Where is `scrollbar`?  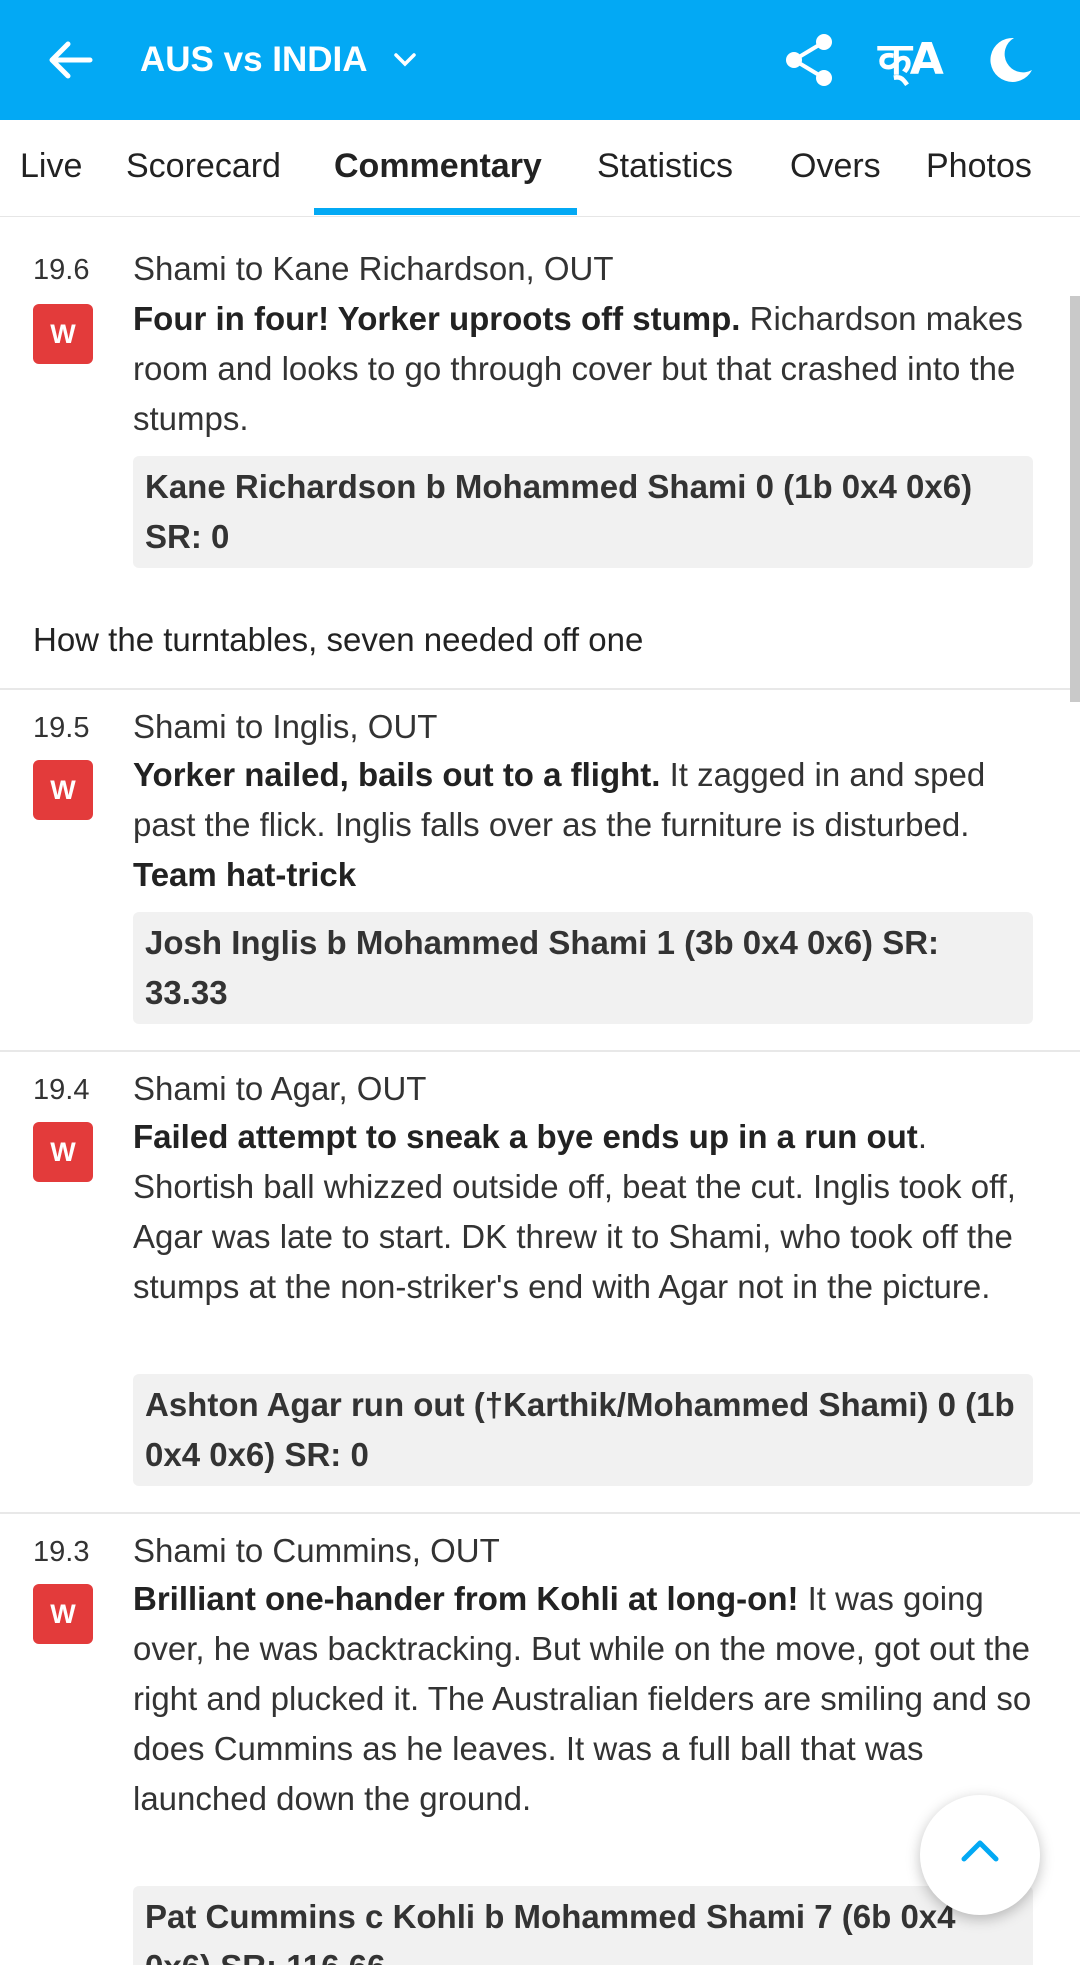 scrollbar is located at coordinates (1075, 499).